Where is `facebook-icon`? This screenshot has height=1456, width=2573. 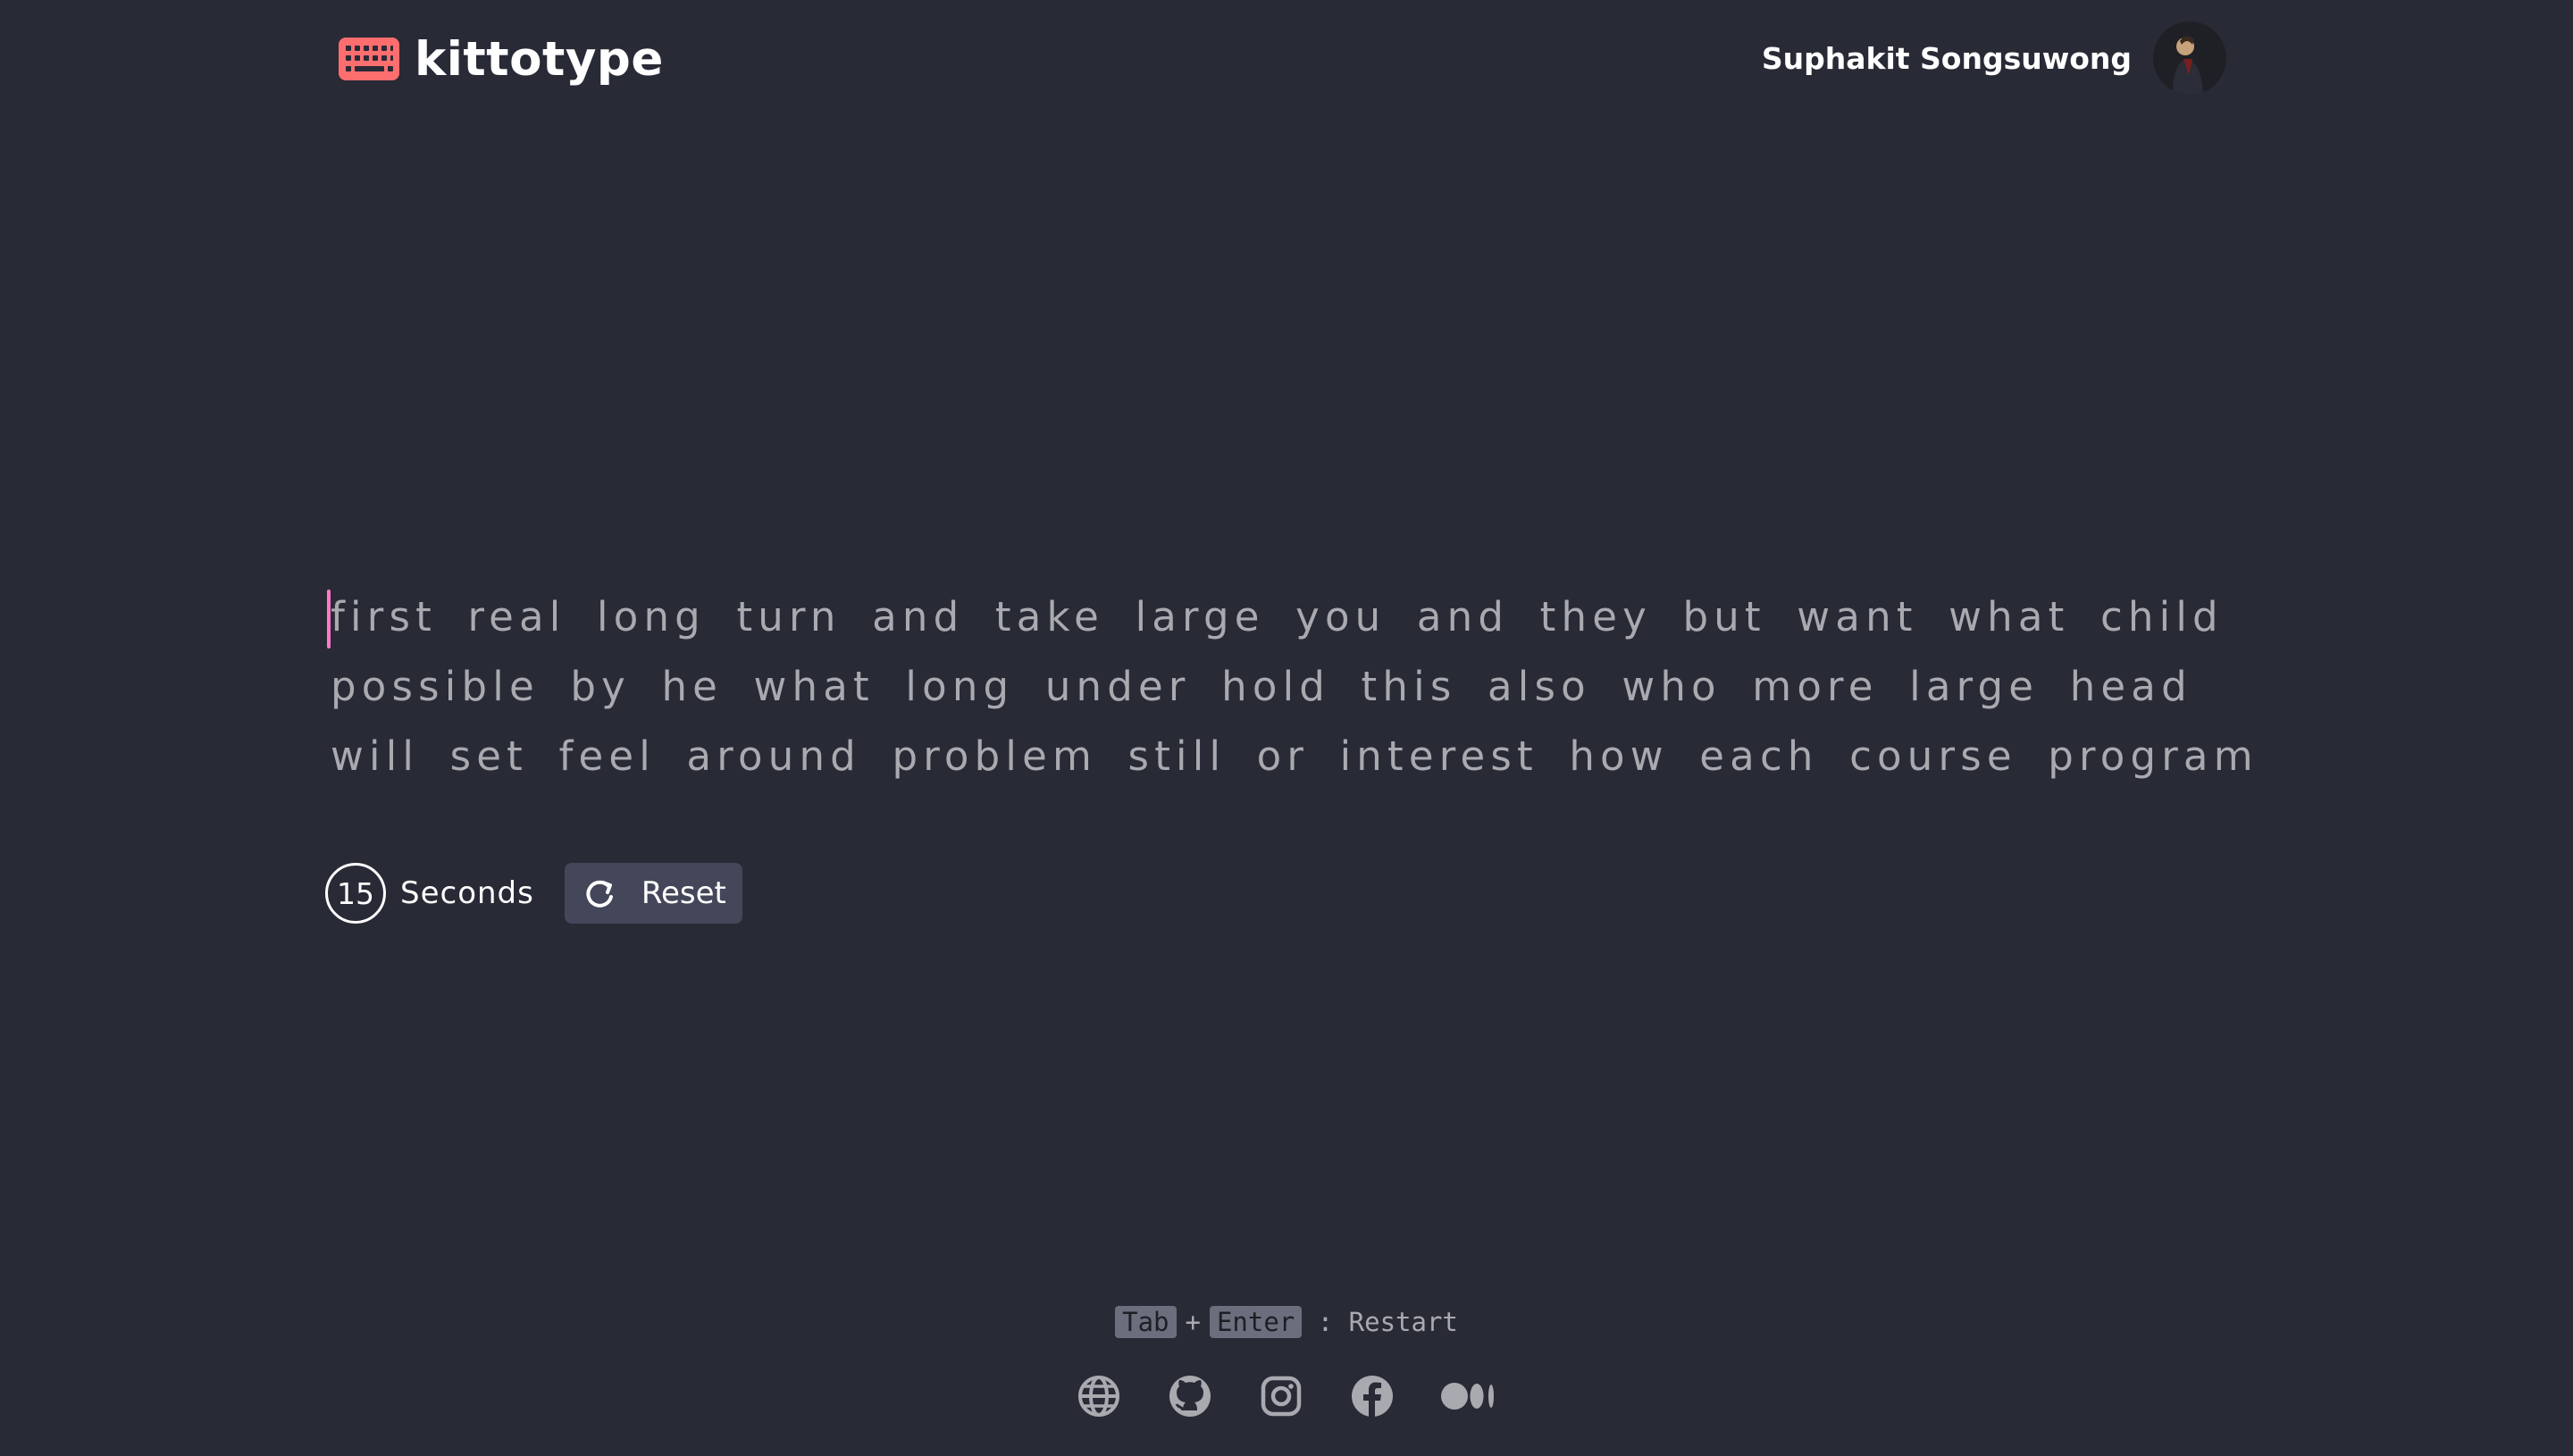 facebook-icon is located at coordinates (1372, 1396).